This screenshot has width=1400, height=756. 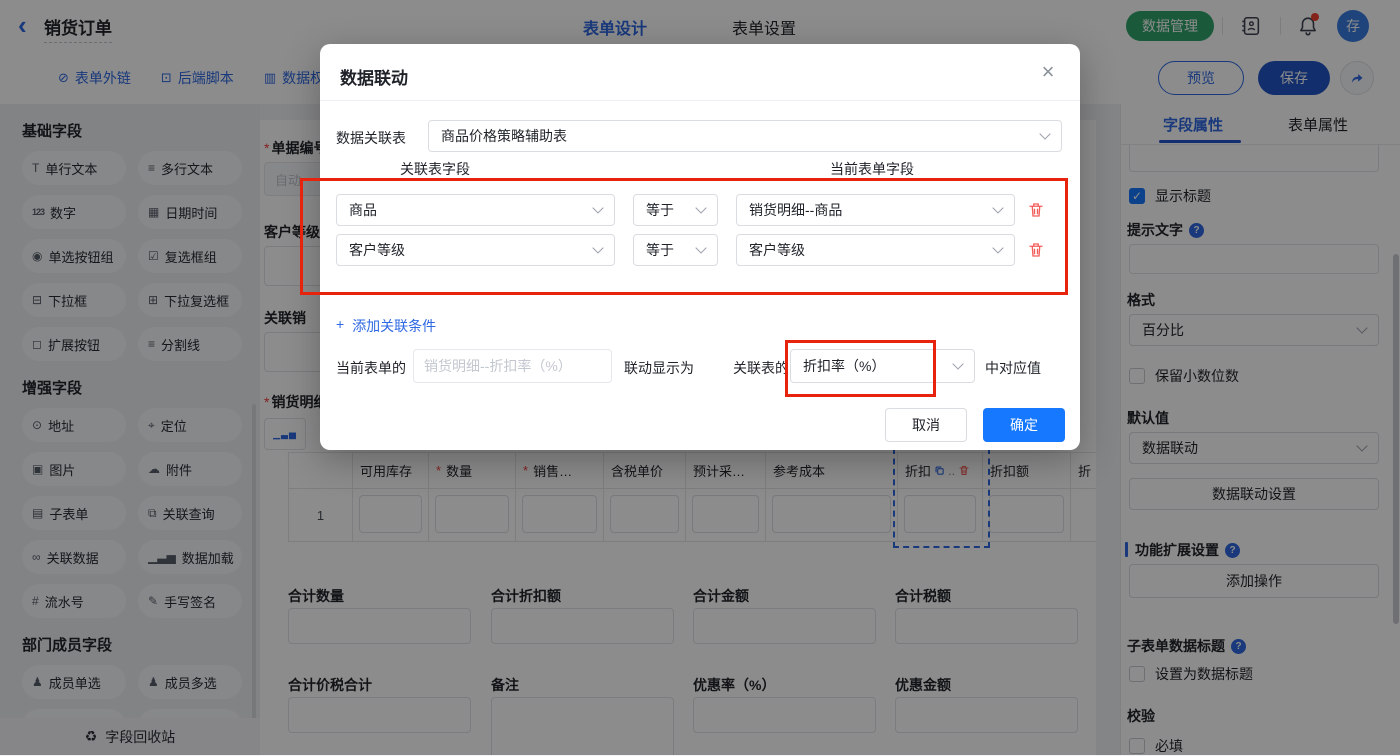 What do you see at coordinates (504, 136) in the screenshot?
I see `relation-table-value: 商品价格策略辅助表` at bounding box center [504, 136].